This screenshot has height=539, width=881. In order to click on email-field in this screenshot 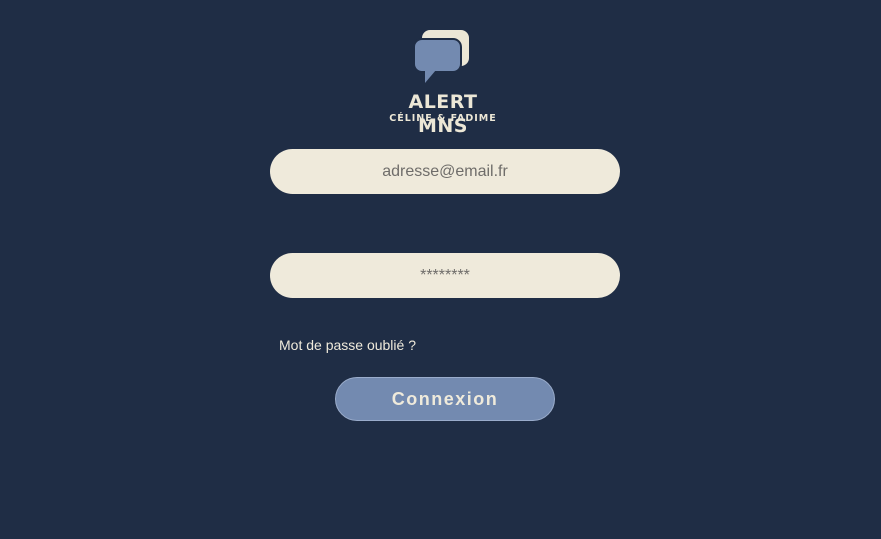, I will do `click(445, 171)`.